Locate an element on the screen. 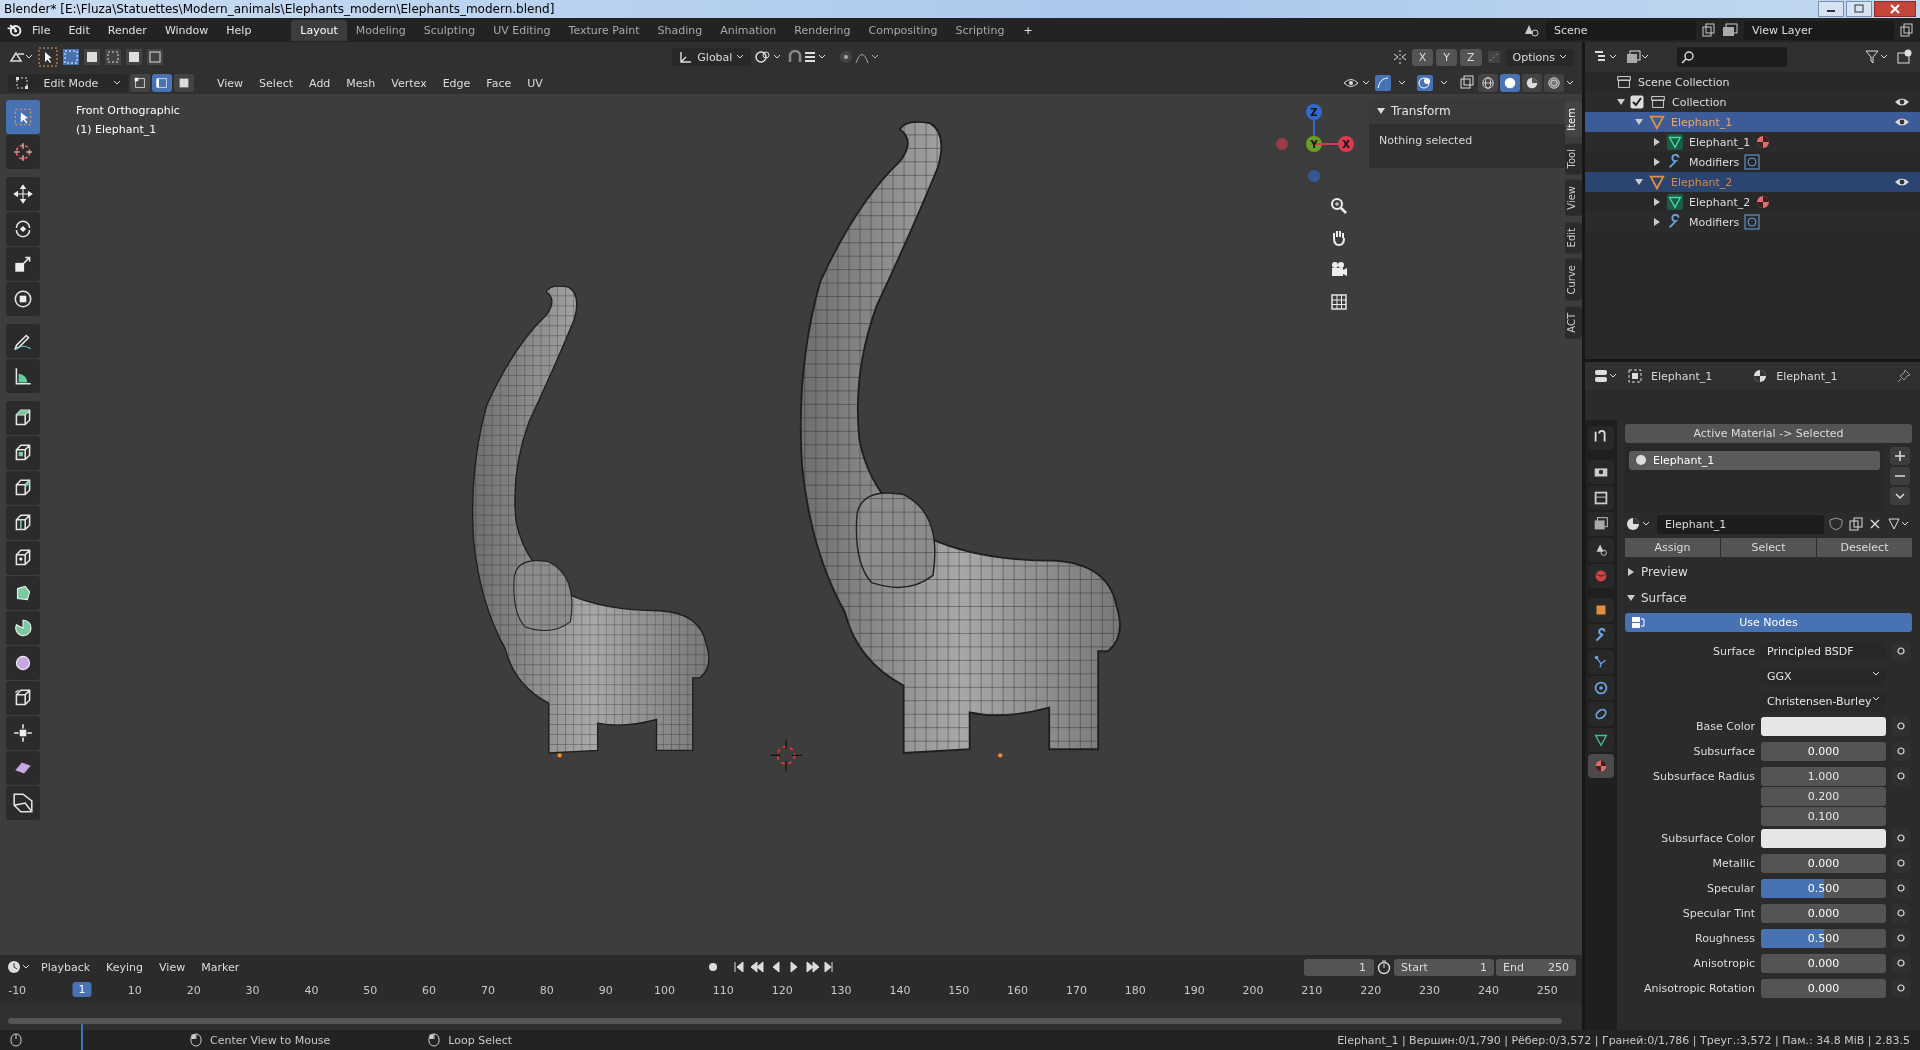 The image size is (1920, 1050). workspace-tab: Modeling is located at coordinates (380, 30).